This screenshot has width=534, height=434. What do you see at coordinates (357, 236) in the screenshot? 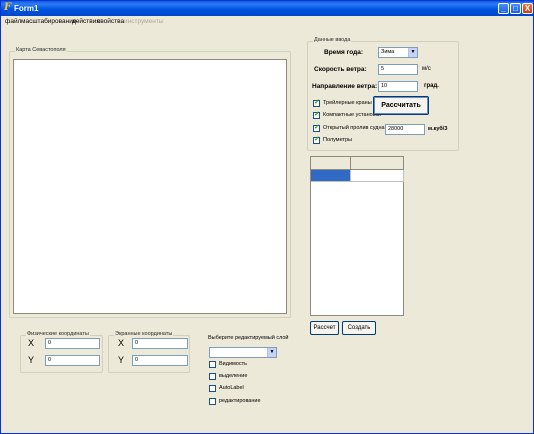
I see `results-grid` at bounding box center [357, 236].